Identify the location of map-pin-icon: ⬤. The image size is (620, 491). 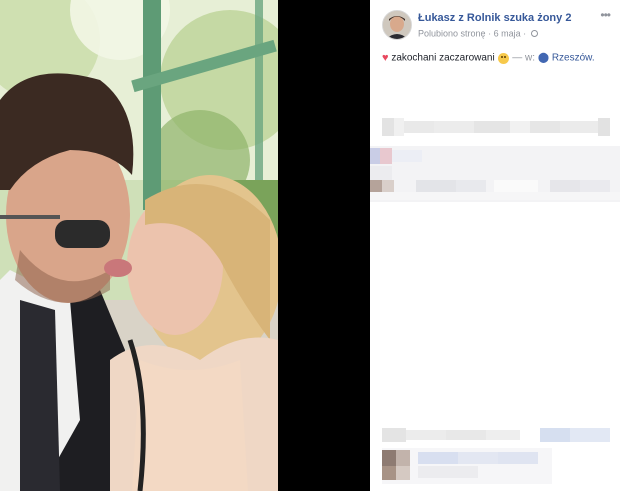
(543, 58).